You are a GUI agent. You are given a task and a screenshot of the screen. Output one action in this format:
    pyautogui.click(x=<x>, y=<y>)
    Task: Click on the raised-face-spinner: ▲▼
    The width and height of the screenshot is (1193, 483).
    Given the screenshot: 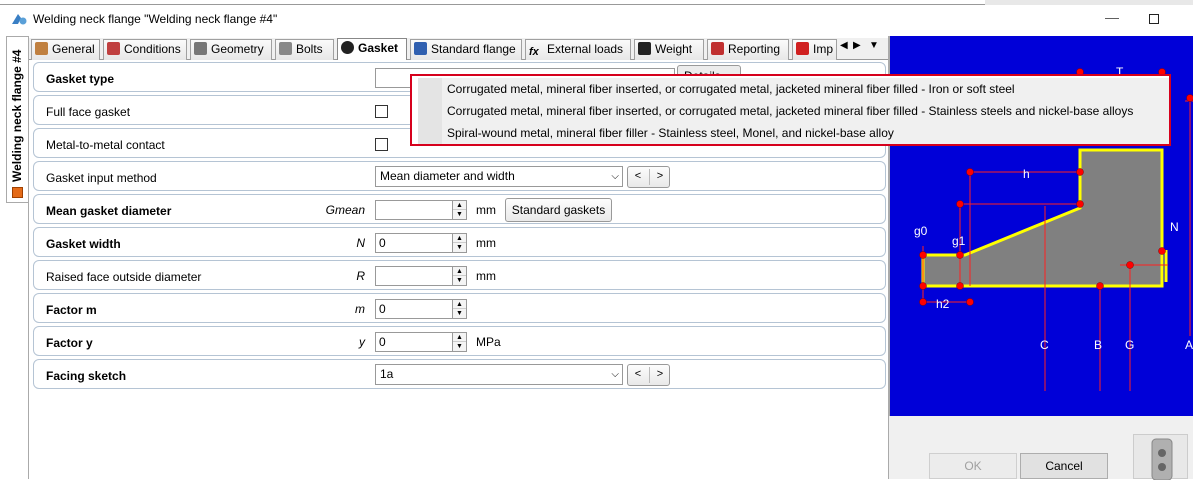 What is the action you would take?
    pyautogui.click(x=460, y=276)
    